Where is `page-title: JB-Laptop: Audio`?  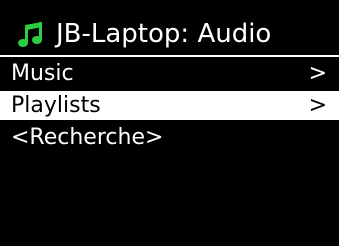
page-title: JB-Laptop: Audio is located at coordinates (164, 34).